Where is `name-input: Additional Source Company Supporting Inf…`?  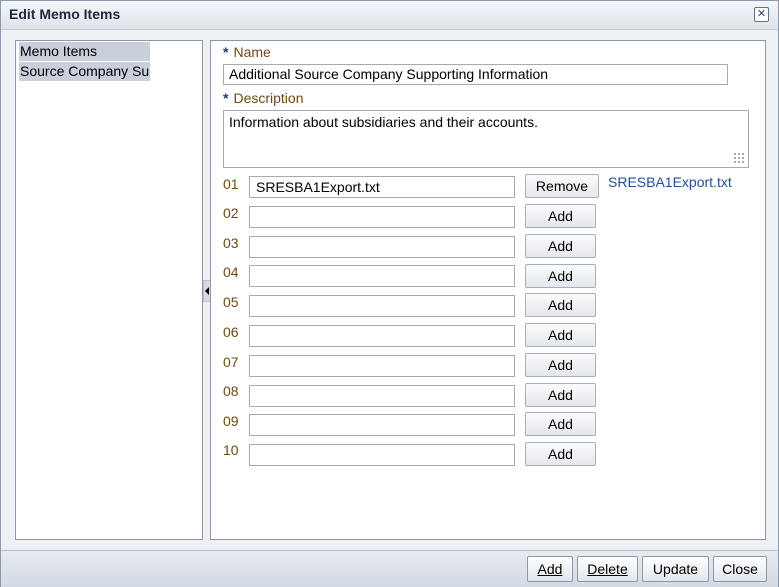
name-input: Additional Source Company Supporting Inf… is located at coordinates (475, 74).